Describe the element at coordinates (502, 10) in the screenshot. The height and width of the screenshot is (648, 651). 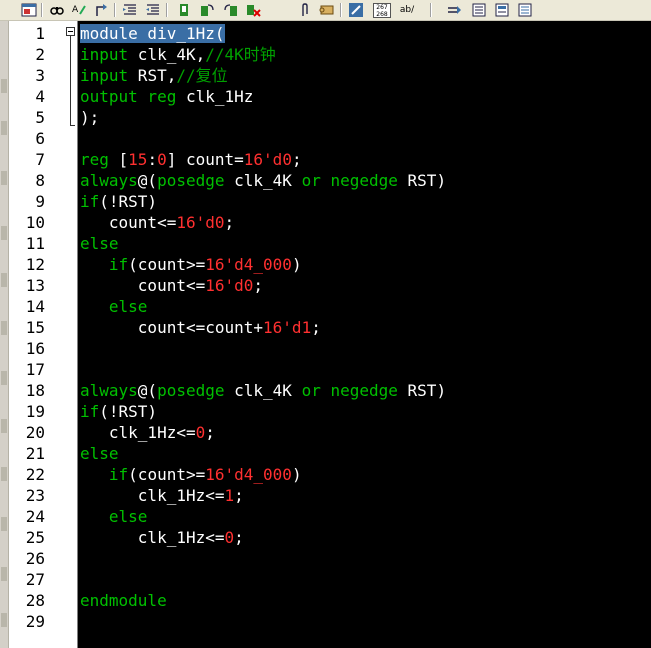
I see `block2-icon` at that location.